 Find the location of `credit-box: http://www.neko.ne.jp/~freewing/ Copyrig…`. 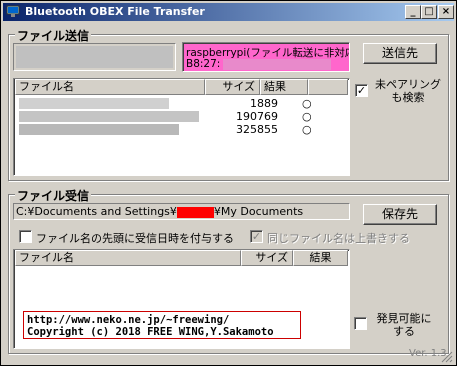

credit-box: http://www.neko.ne.jp/~freewing/ Copyrig… is located at coordinates (162, 325).